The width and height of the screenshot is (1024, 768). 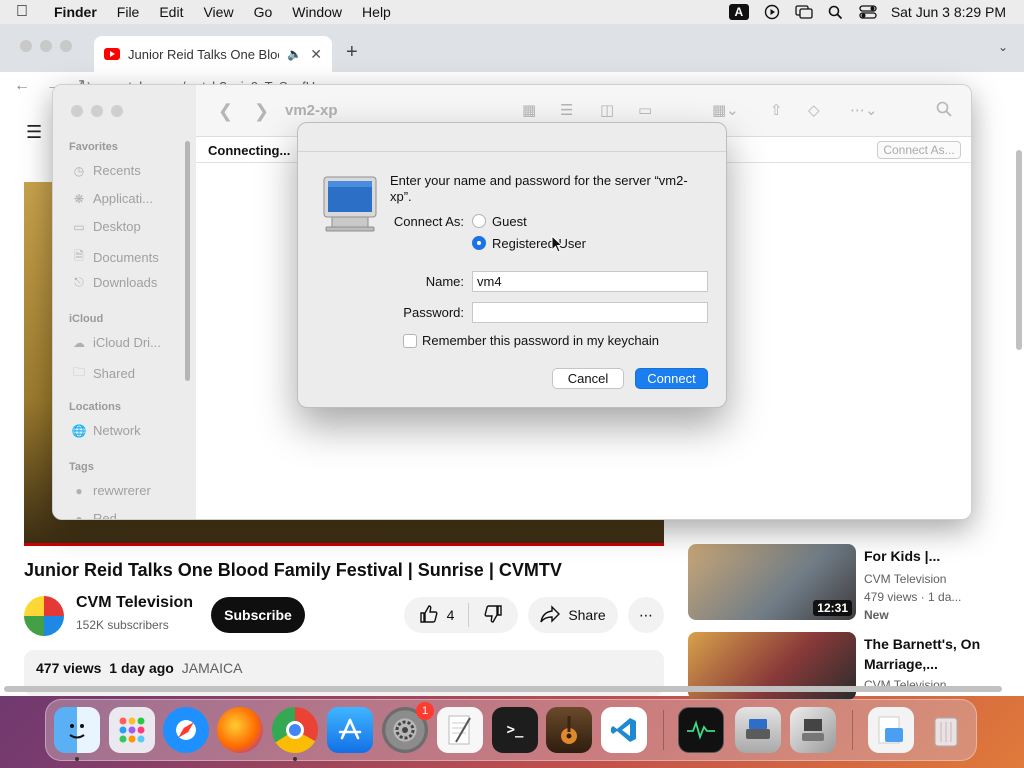 I want to click on activity-monitor-dock-icon, so click(x=701, y=730).